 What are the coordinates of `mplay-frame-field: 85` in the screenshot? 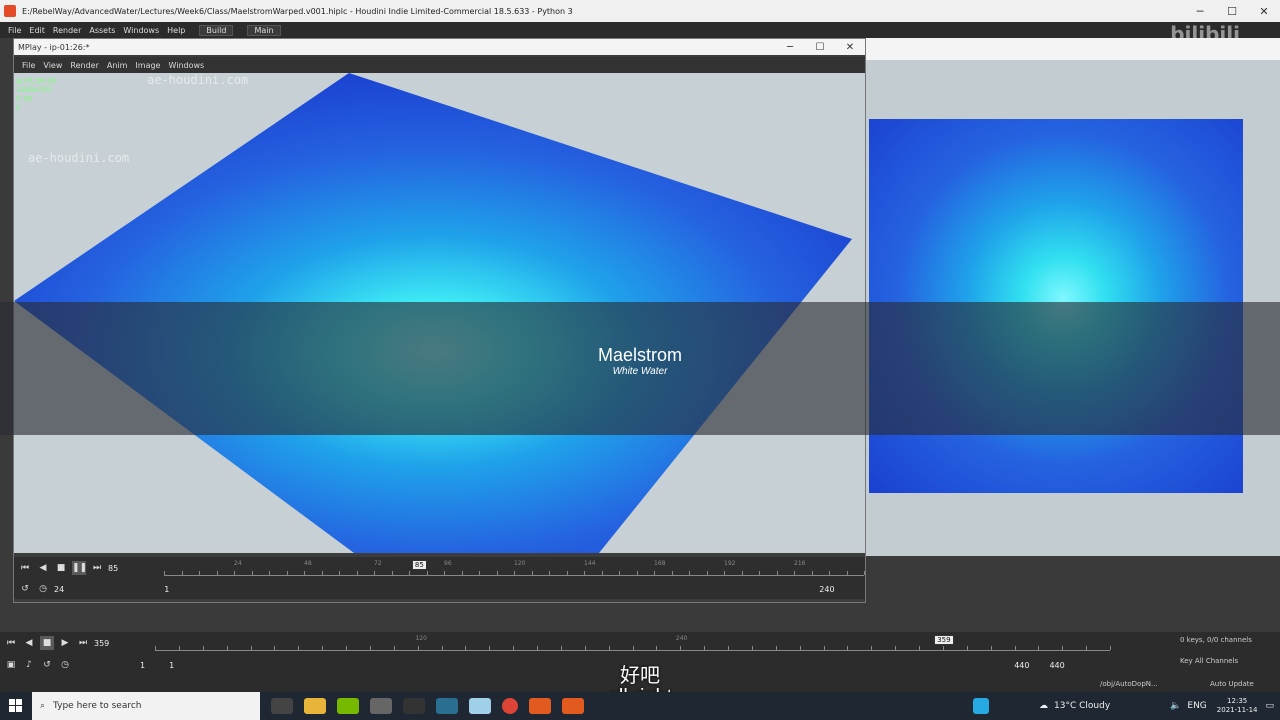 It's located at (113, 568).